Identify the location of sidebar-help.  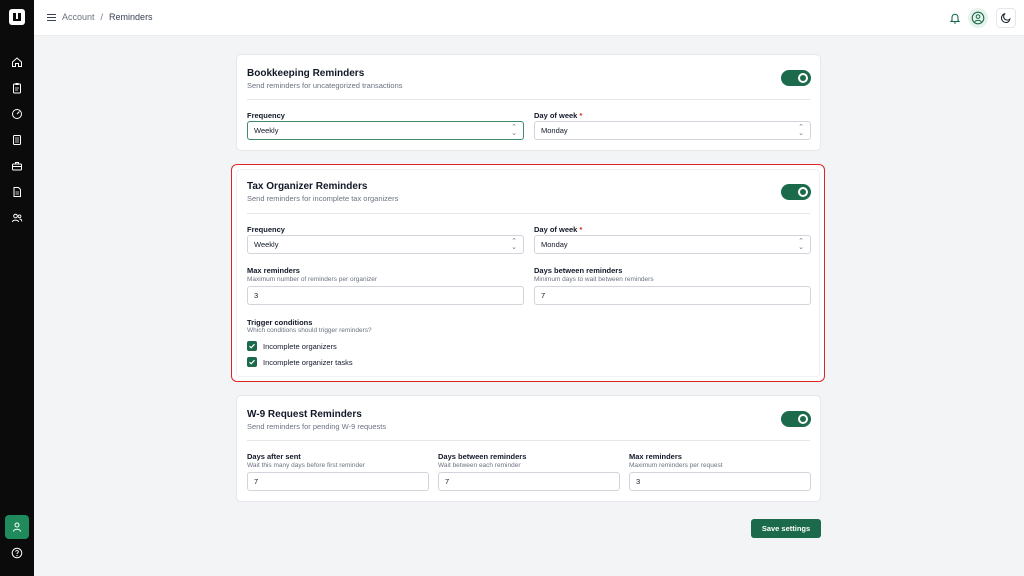
(17, 553).